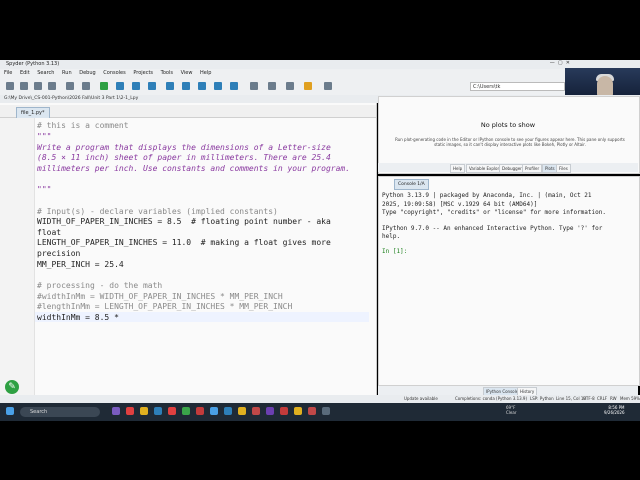  Describe the element at coordinates (33, 64) in the screenshot. I see `window-title: Spyder (Python 3.13)` at that location.